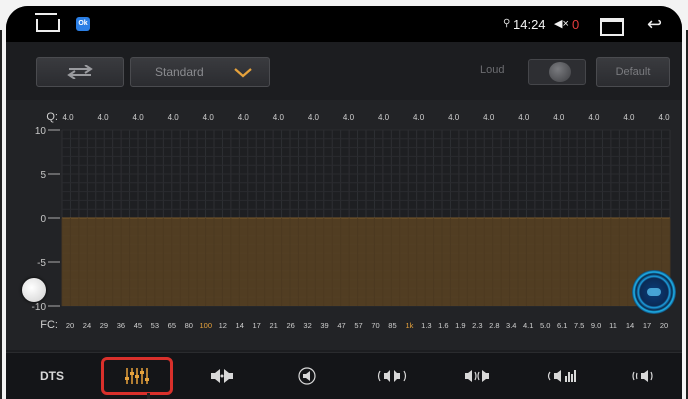  I want to click on tab-surround, so click(307, 376).